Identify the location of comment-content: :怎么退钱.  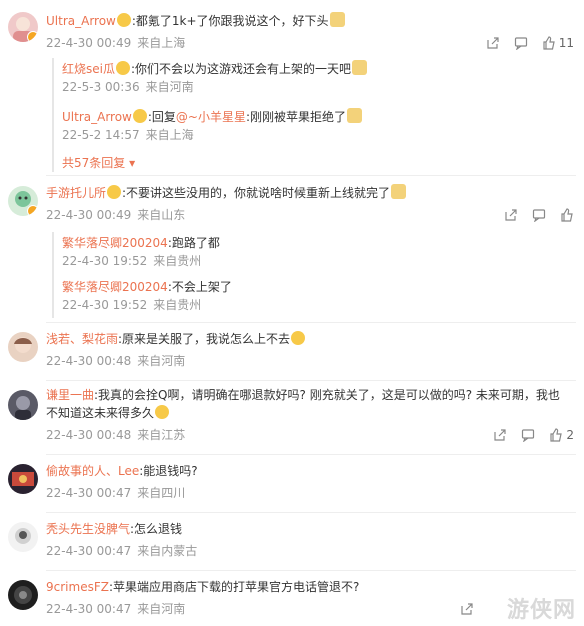
(156, 529).